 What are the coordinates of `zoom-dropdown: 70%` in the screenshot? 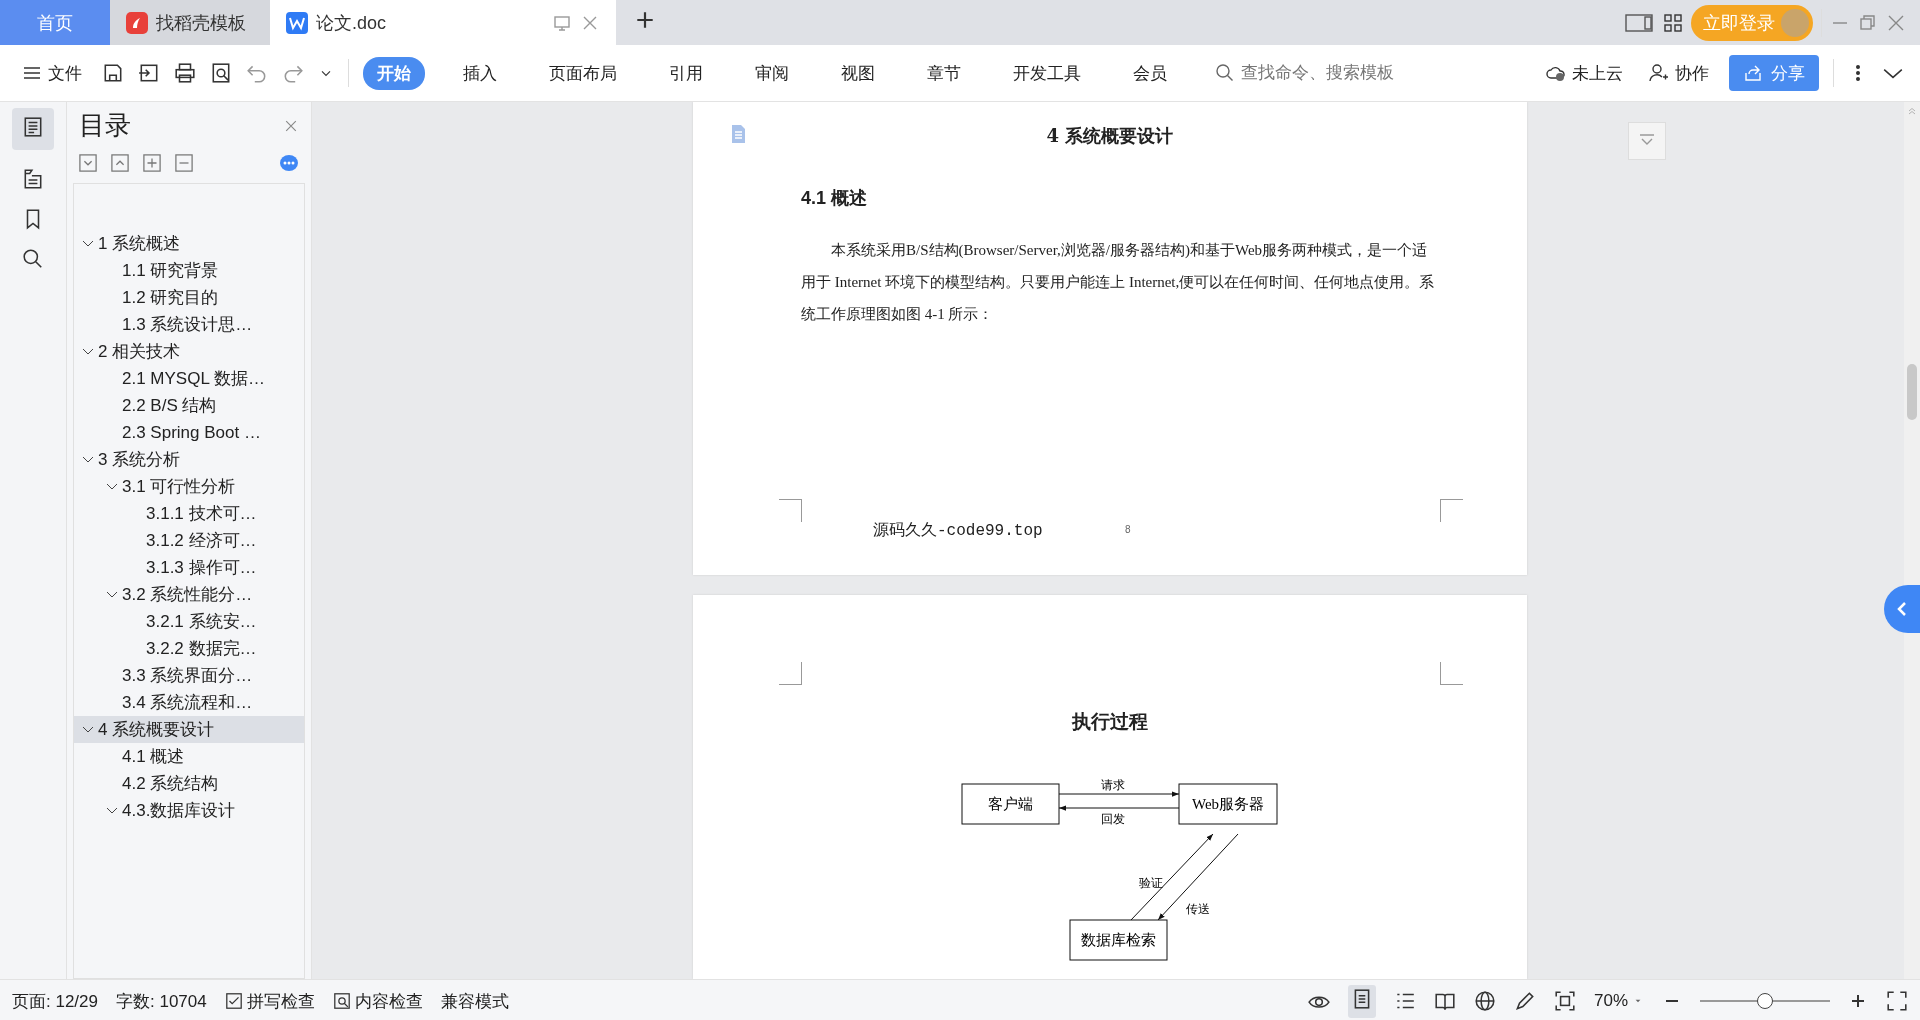 It's located at (1618, 1001).